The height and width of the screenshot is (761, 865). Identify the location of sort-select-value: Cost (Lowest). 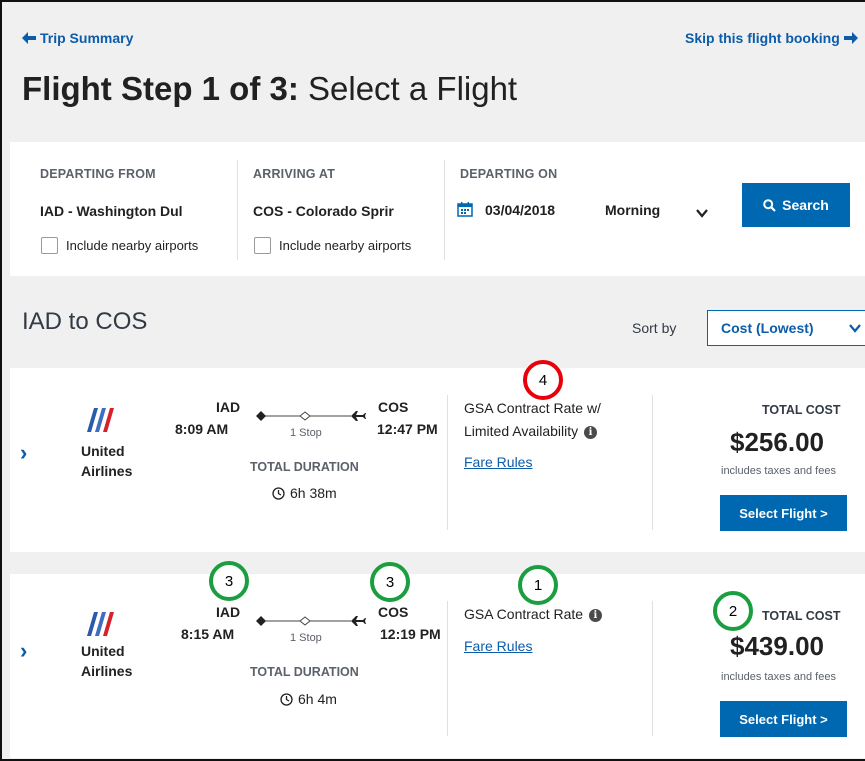
(767, 328).